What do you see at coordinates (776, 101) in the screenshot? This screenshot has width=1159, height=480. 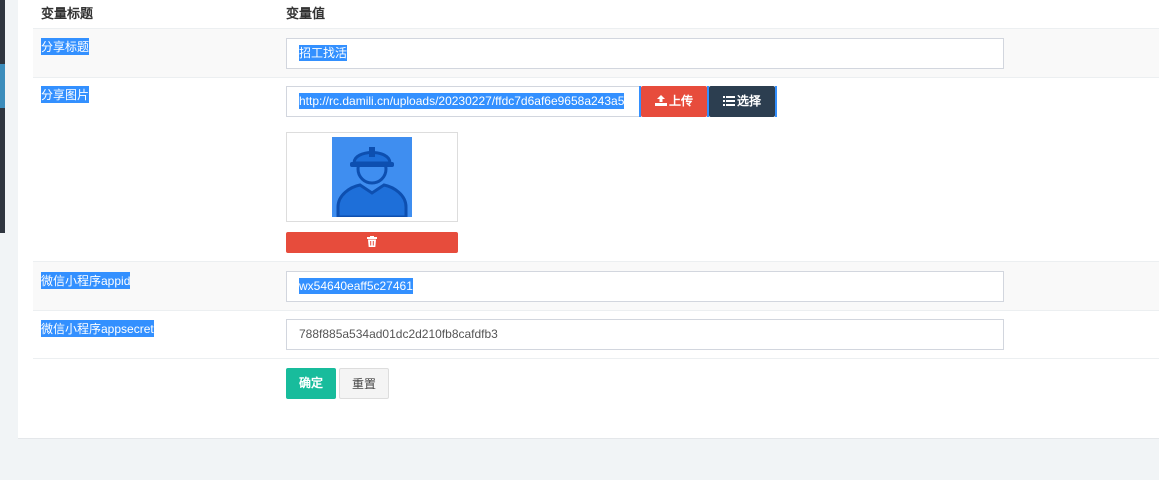 I see `selection-marker` at bounding box center [776, 101].